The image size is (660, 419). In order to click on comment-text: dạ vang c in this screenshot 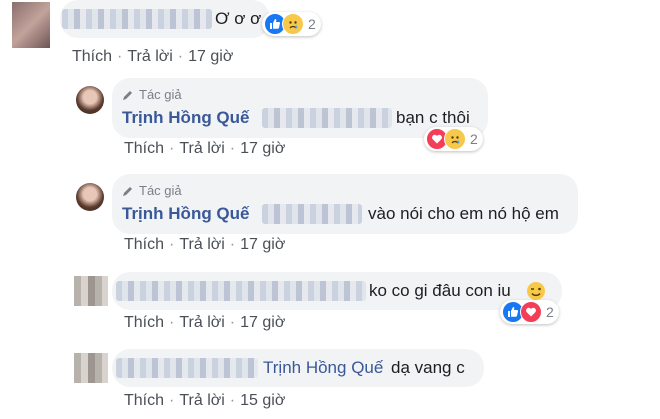, I will do `click(428, 367)`.